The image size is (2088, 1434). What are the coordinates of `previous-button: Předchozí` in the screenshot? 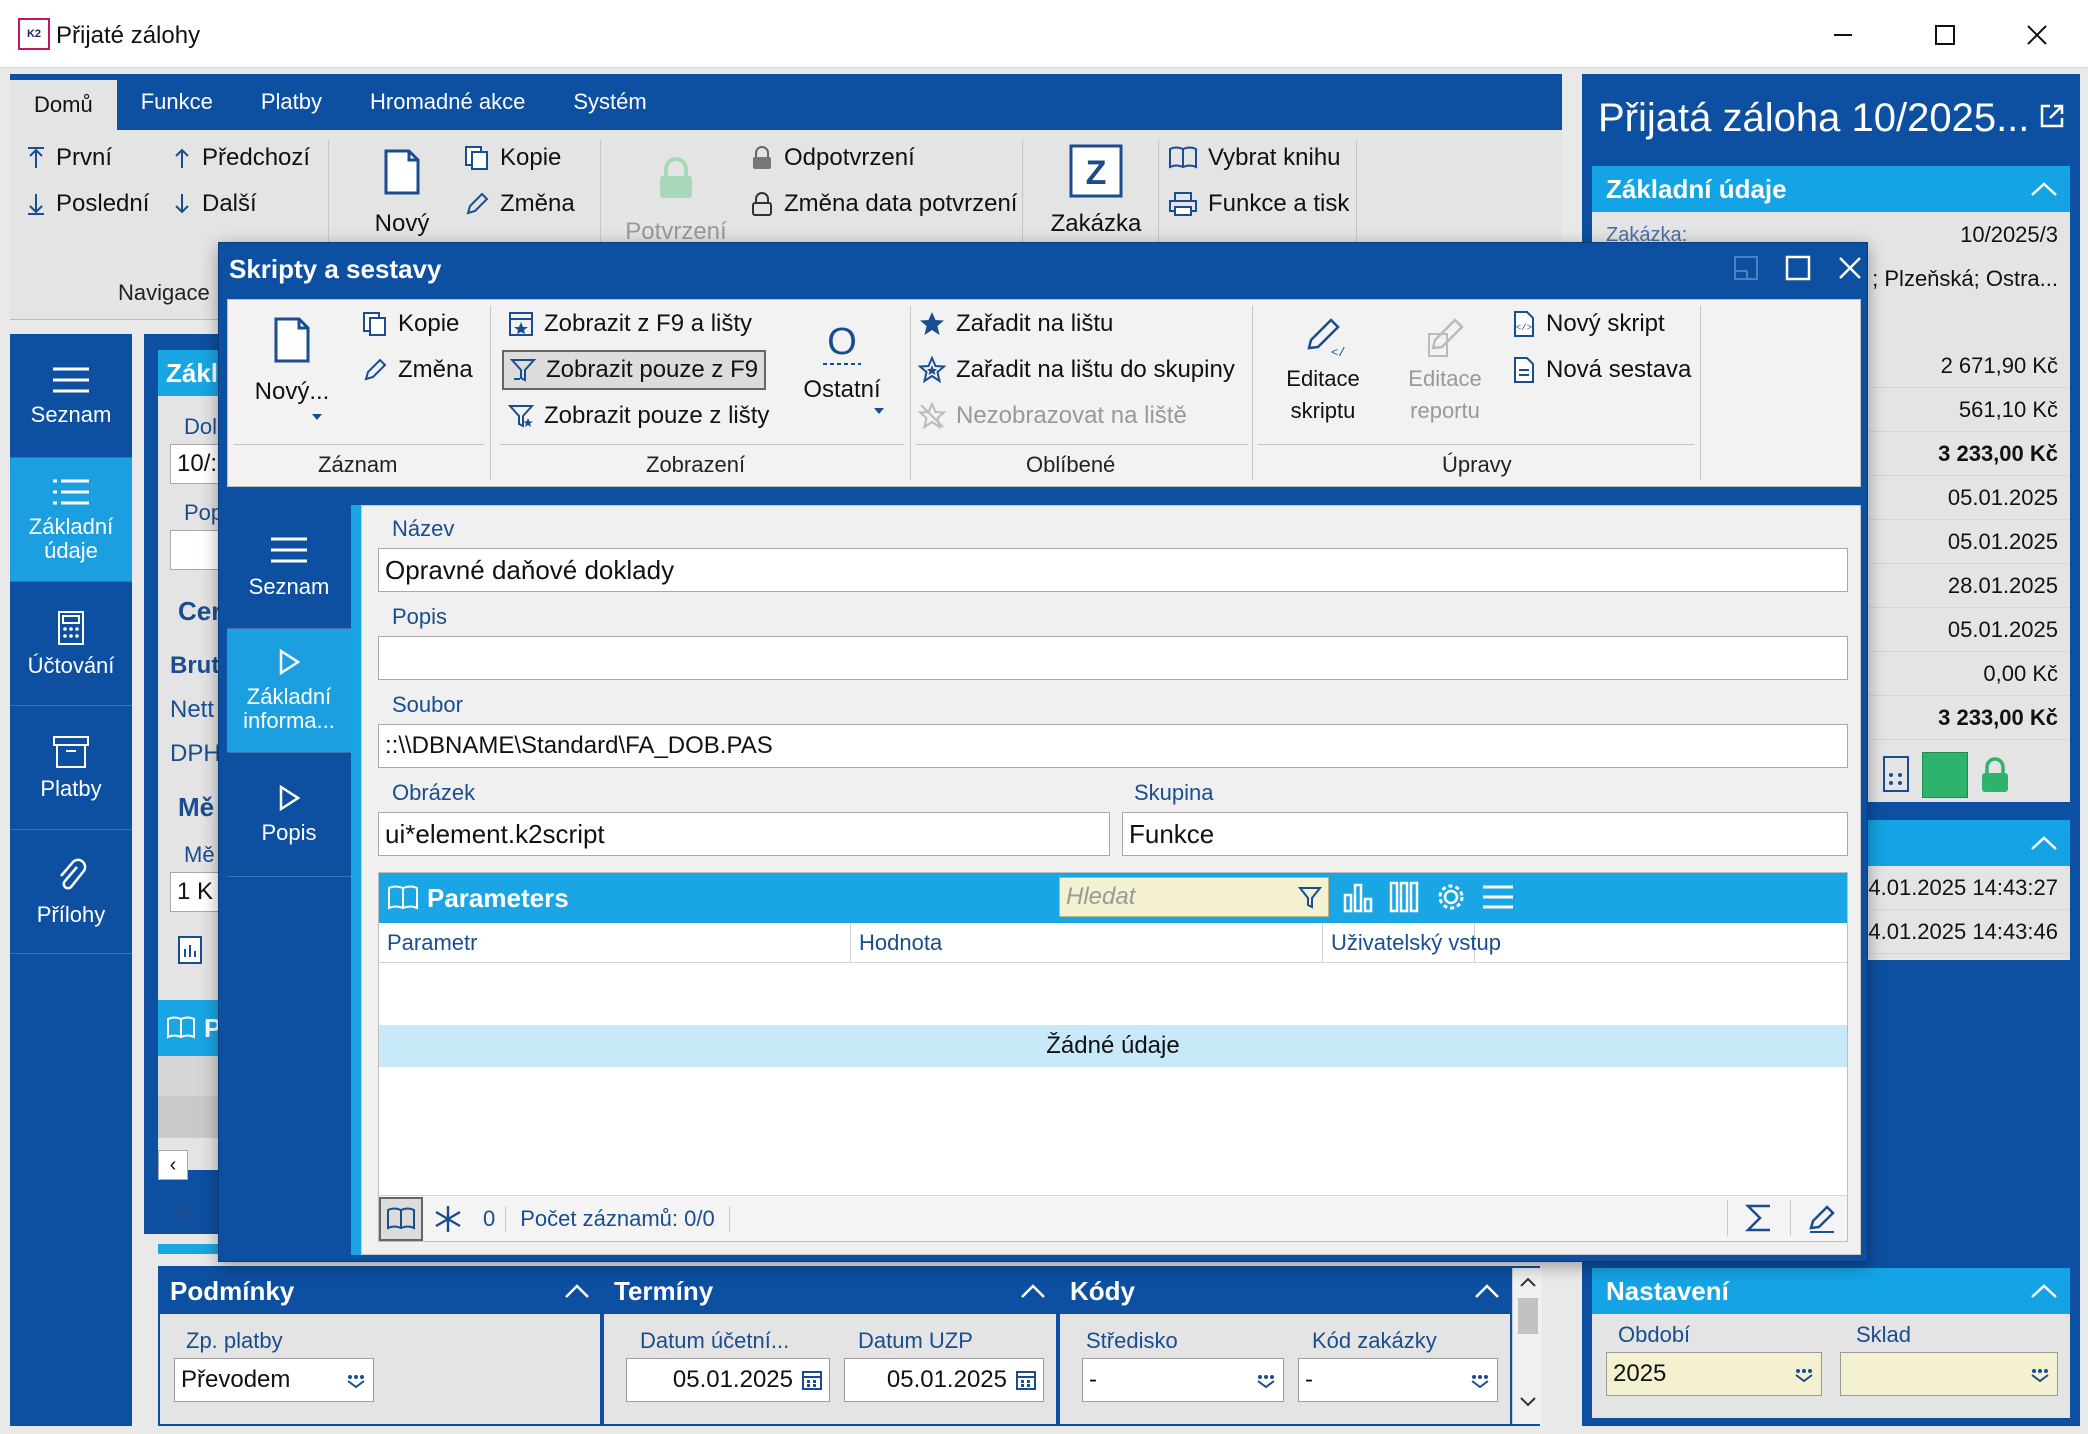 It's located at (241, 158).